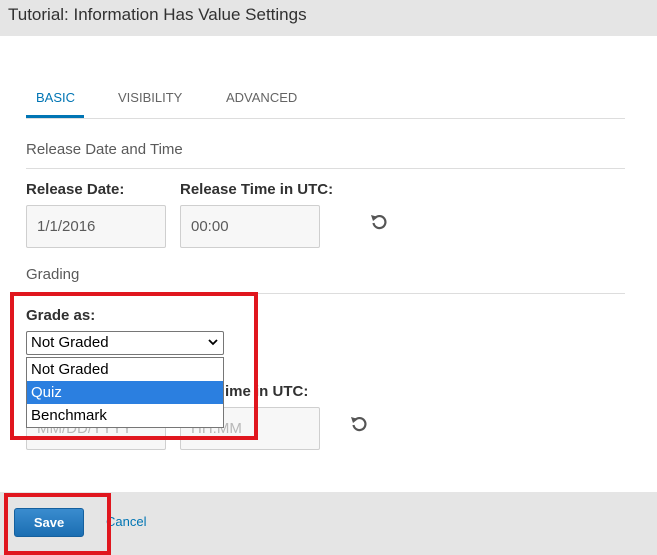 Image resolution: width=657 pixels, height=555 pixels. Describe the element at coordinates (150, 97) in the screenshot. I see `tab-visibility: VISIBILITY` at that location.